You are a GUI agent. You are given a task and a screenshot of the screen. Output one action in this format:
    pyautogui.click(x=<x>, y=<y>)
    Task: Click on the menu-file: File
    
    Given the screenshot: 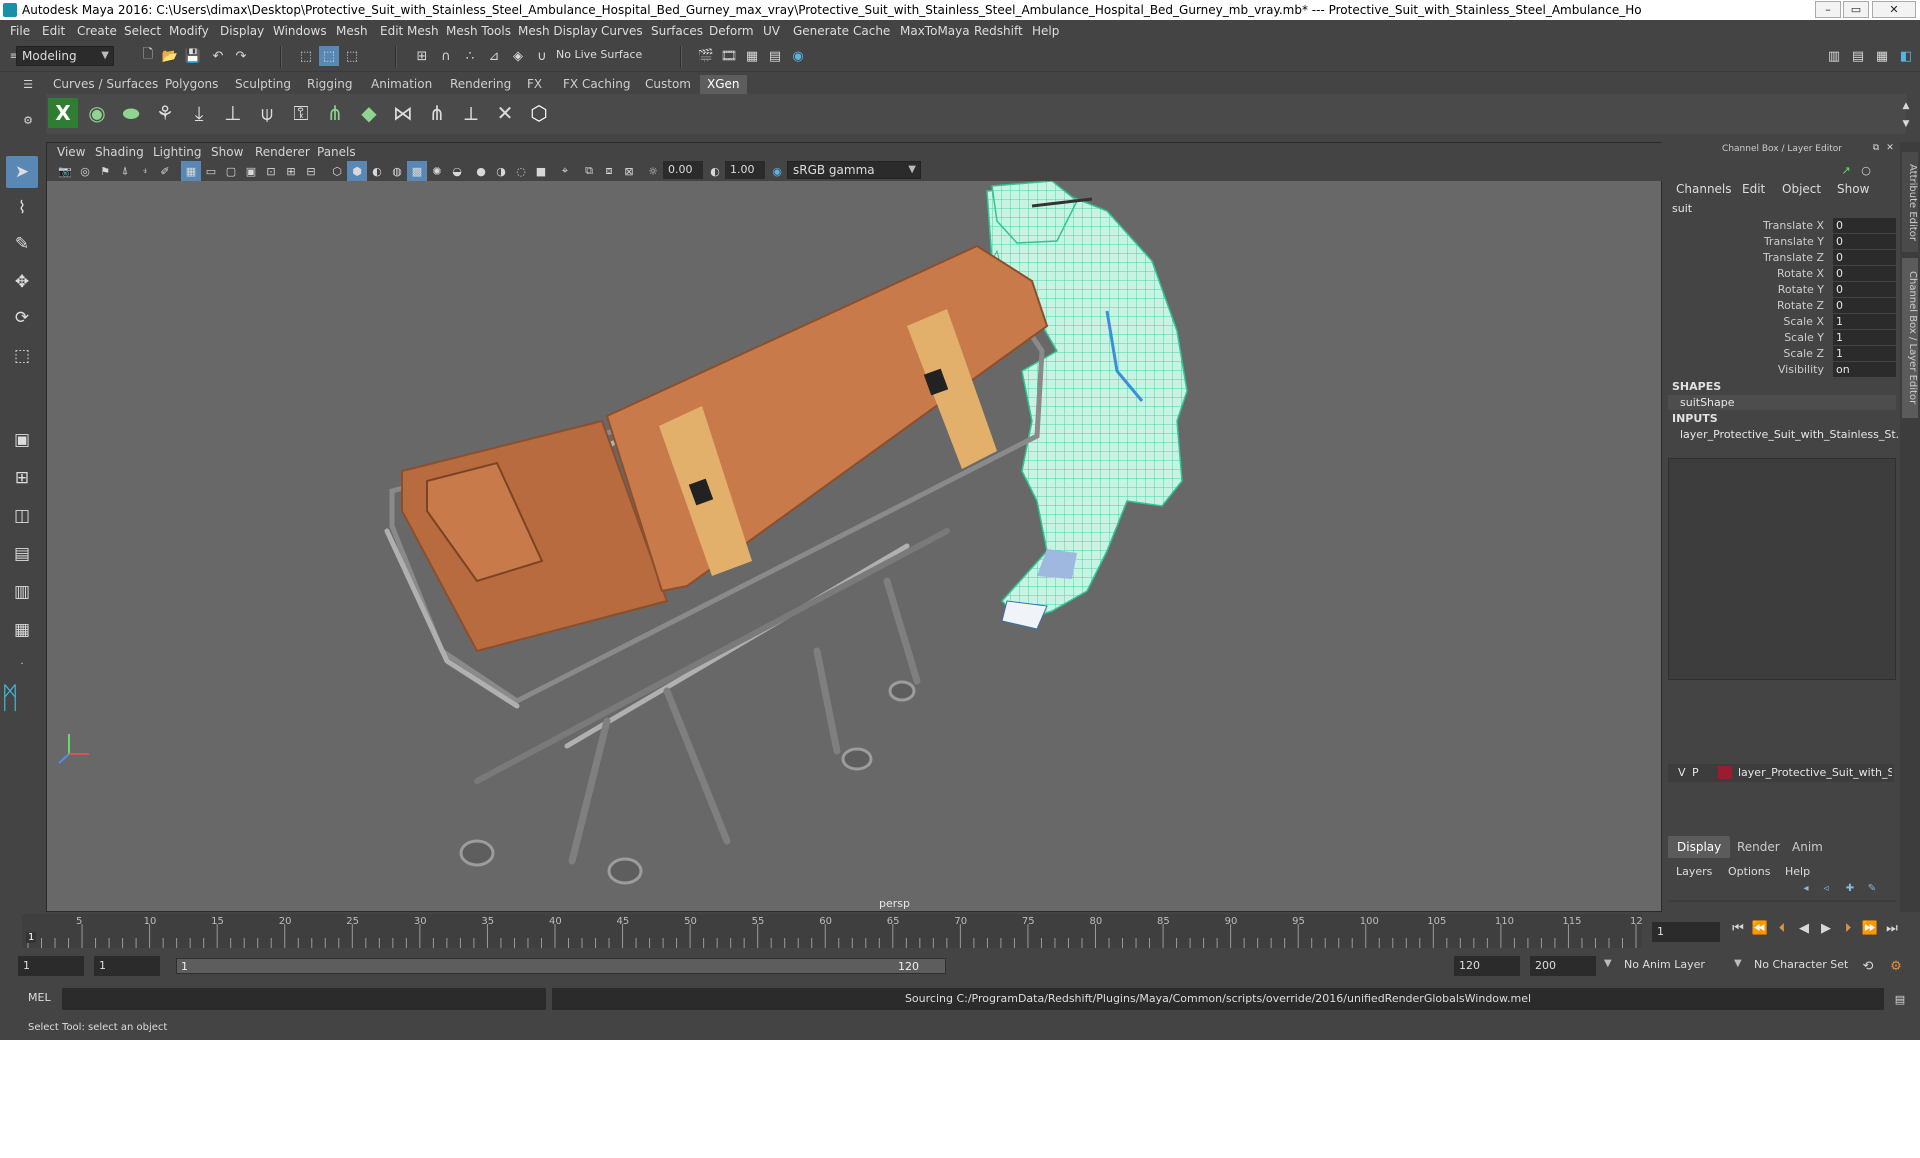 What is the action you would take?
    pyautogui.click(x=20, y=31)
    